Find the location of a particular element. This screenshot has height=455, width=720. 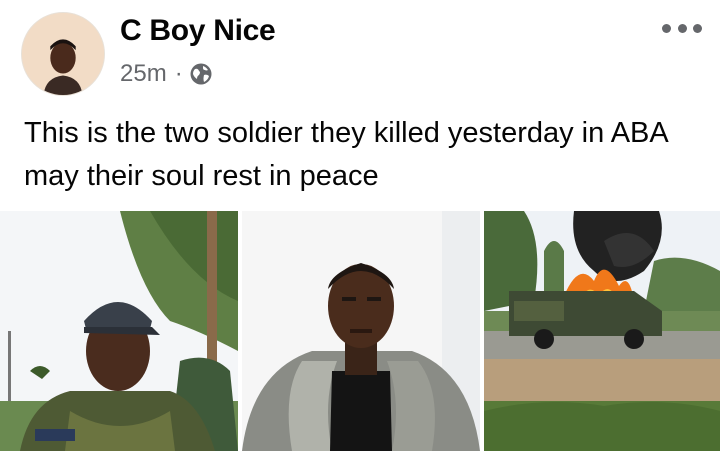

post-meta: 25m · is located at coordinates (166, 74).